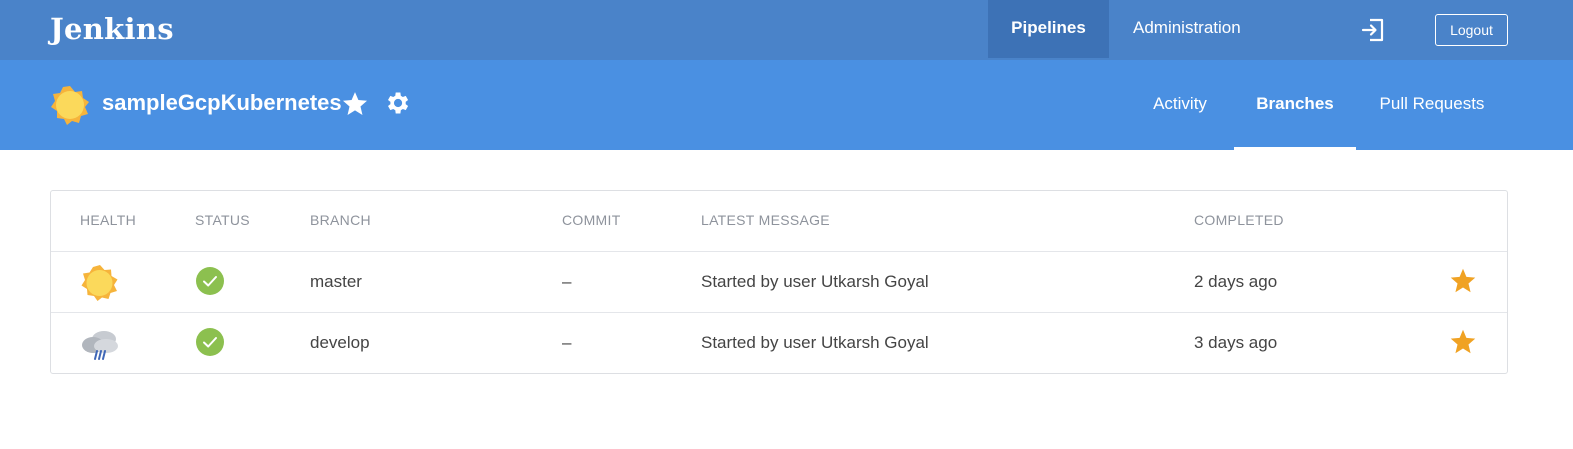 This screenshot has height=449, width=1573. I want to click on header-branch: BRANCH, so click(340, 220).